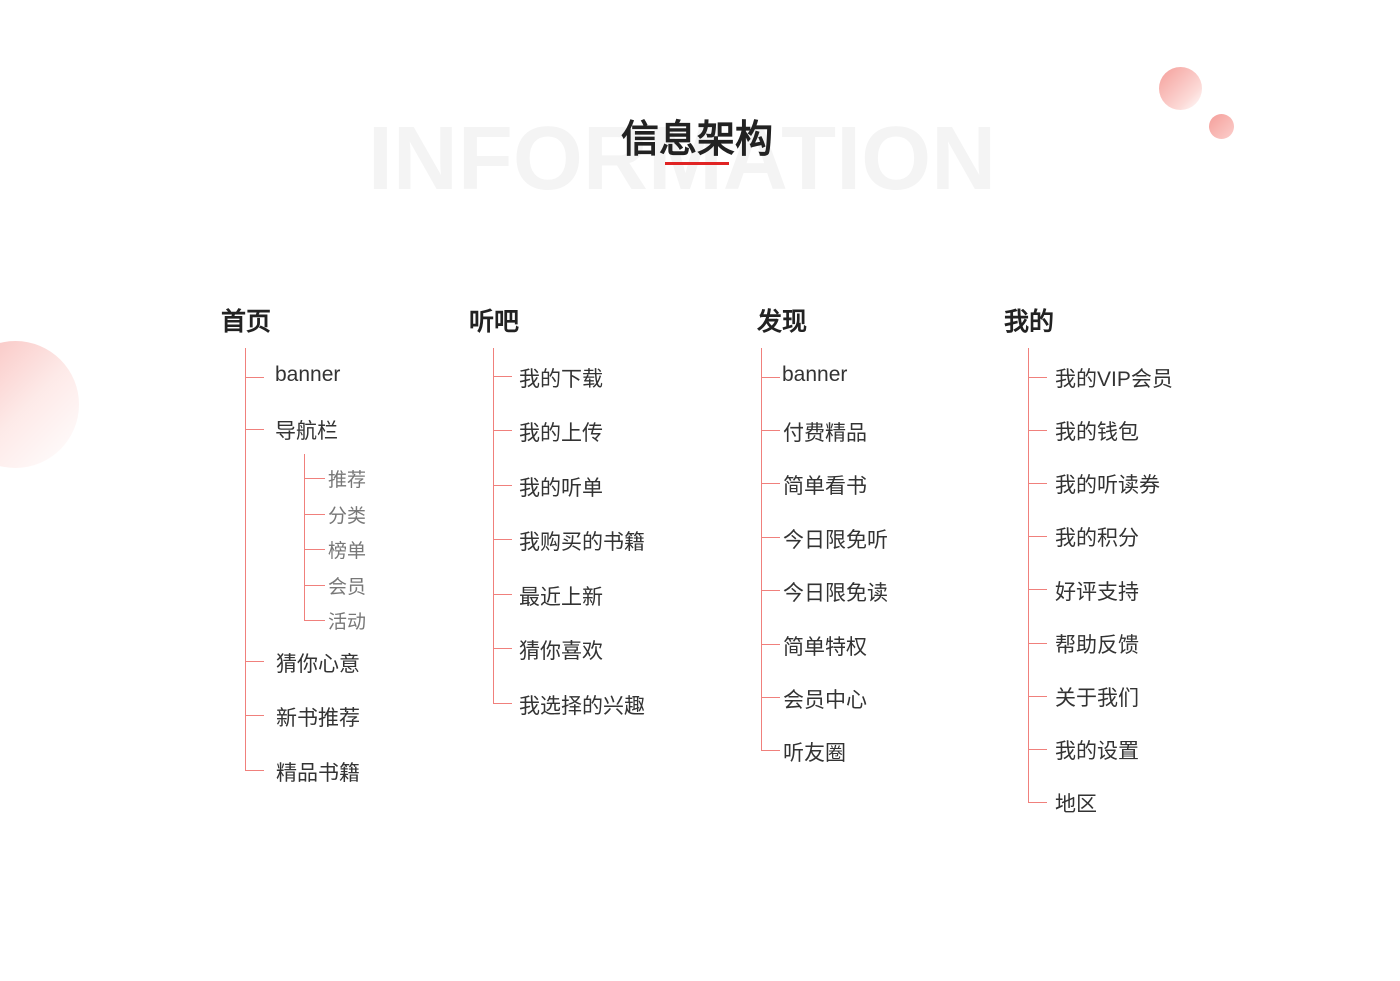 The width and height of the screenshot is (1400, 981). Describe the element at coordinates (561, 433) in the screenshot. I see `tree-item-uploads: 我的上传` at that location.